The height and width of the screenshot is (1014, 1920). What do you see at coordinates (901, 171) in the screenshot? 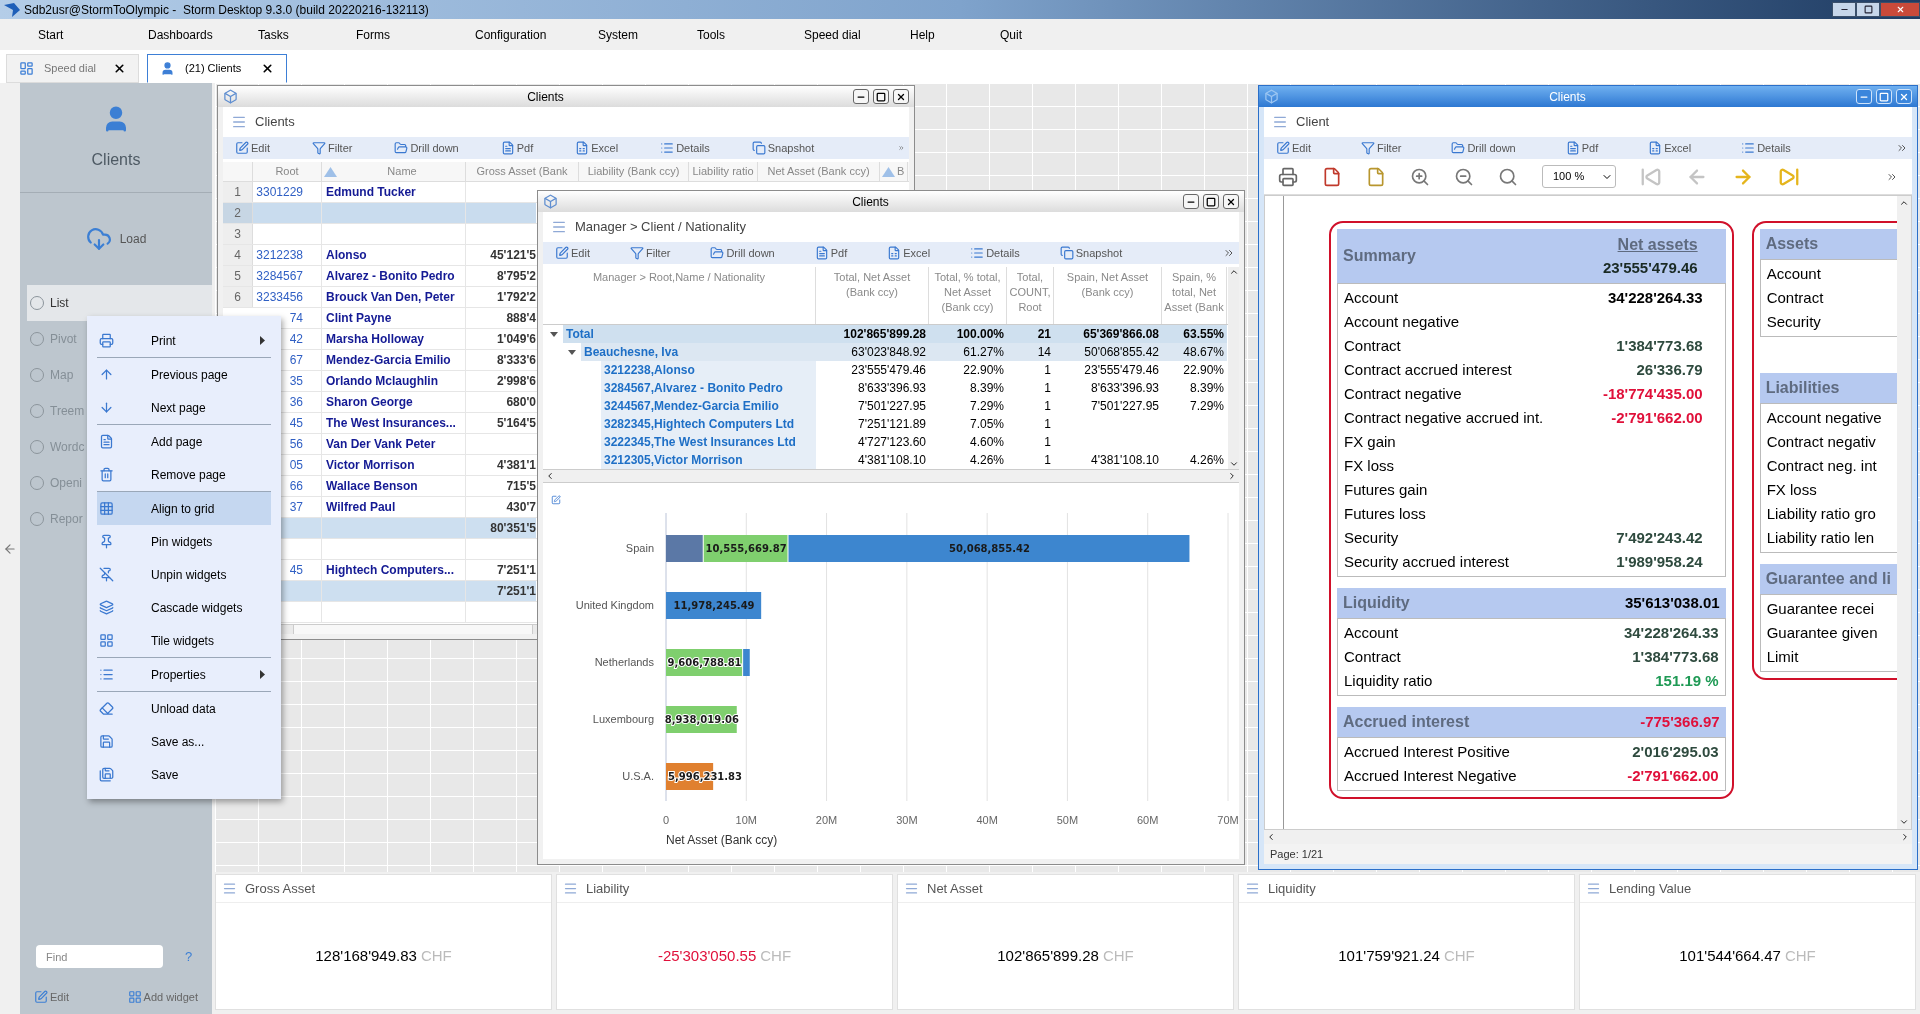
I see `column-header: B` at bounding box center [901, 171].